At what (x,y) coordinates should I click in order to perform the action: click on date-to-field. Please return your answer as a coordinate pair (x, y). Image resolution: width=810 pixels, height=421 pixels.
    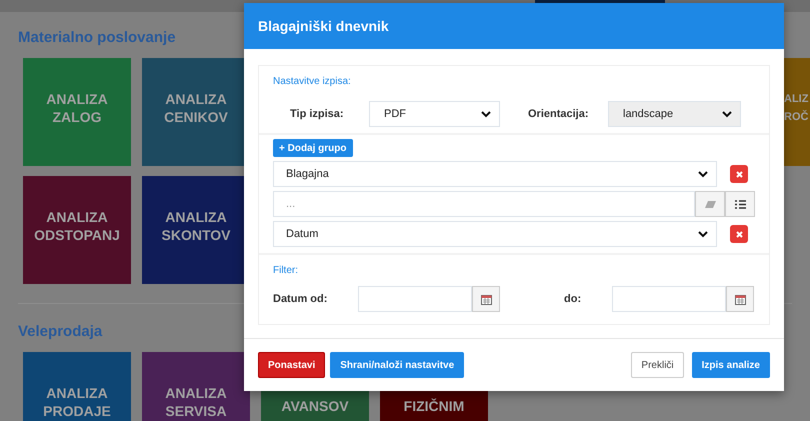
    Looking at the image, I should click on (669, 299).